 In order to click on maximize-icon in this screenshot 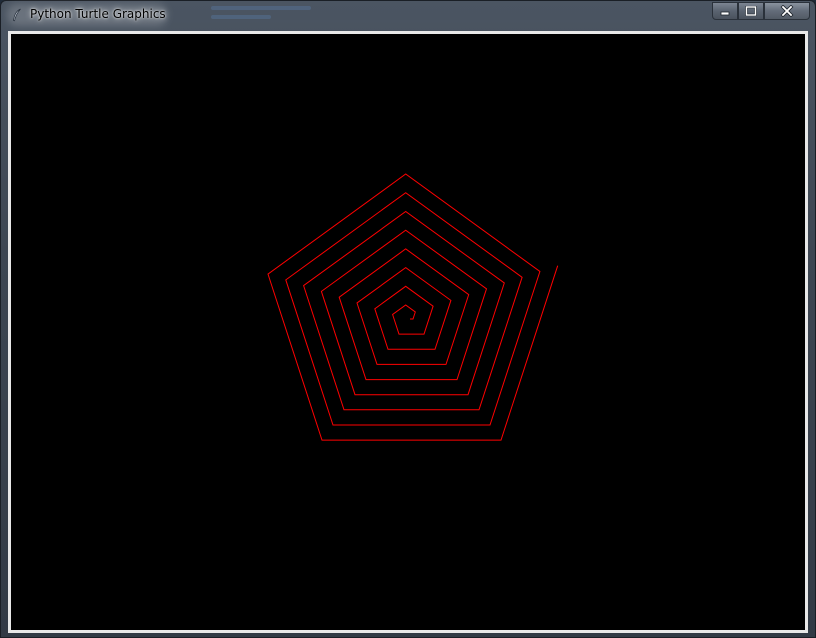, I will do `click(751, 11)`.